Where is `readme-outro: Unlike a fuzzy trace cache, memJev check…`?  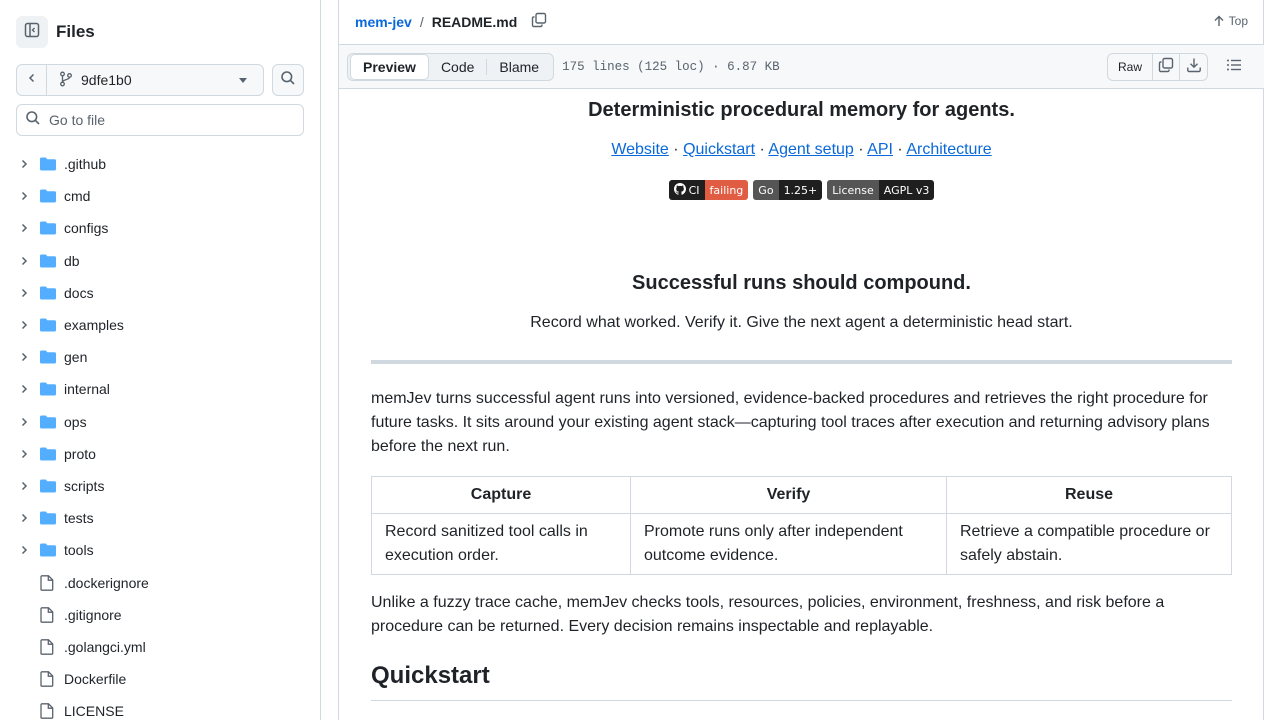
readme-outro: Unlike a fuzzy trace cache, memJev check… is located at coordinates (768, 614).